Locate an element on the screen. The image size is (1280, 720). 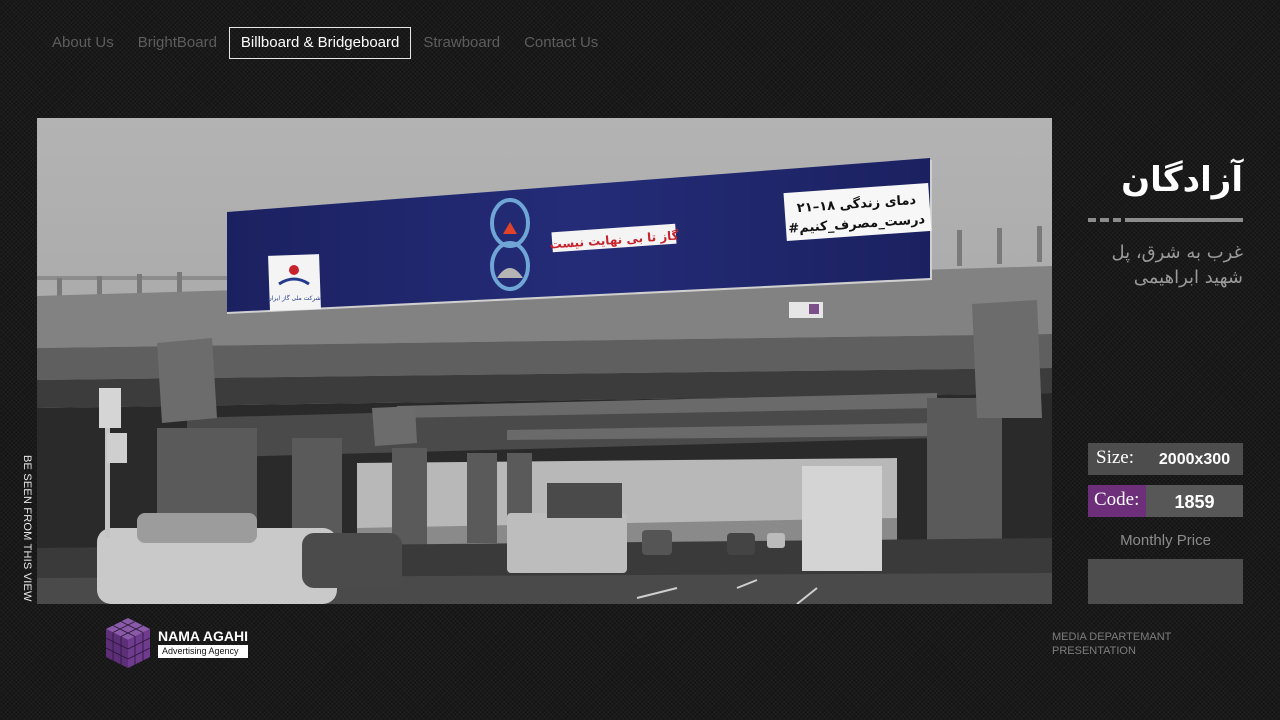
title-divider is located at coordinates (1165, 220).